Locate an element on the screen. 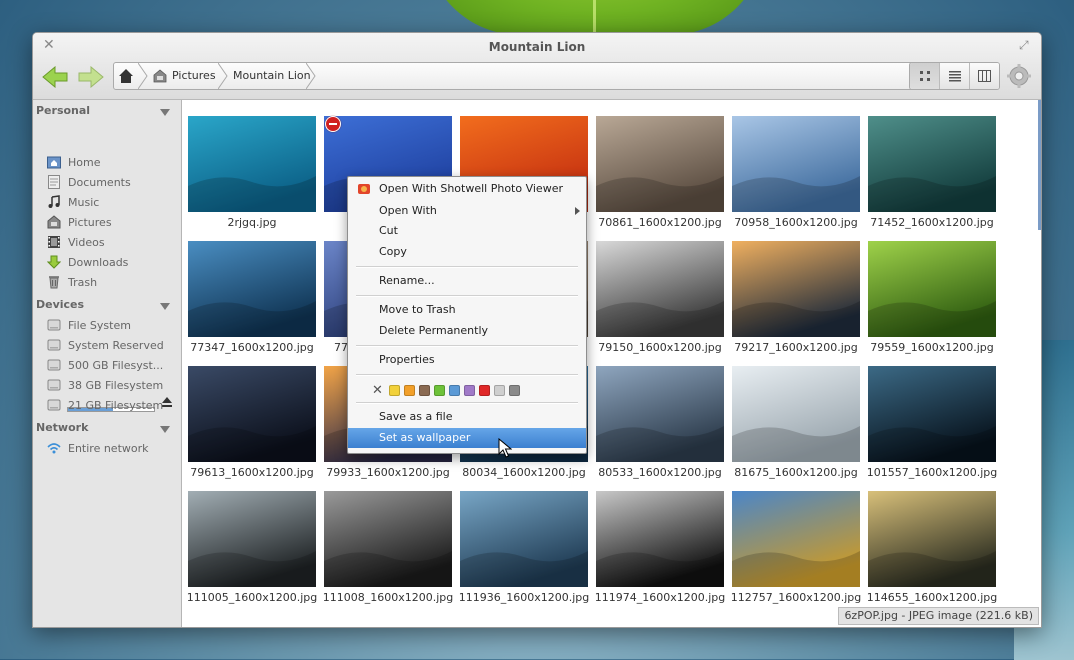 The height and width of the screenshot is (660, 1074). sidebar-item-entire-network: Entire network is located at coordinates (112, 448).